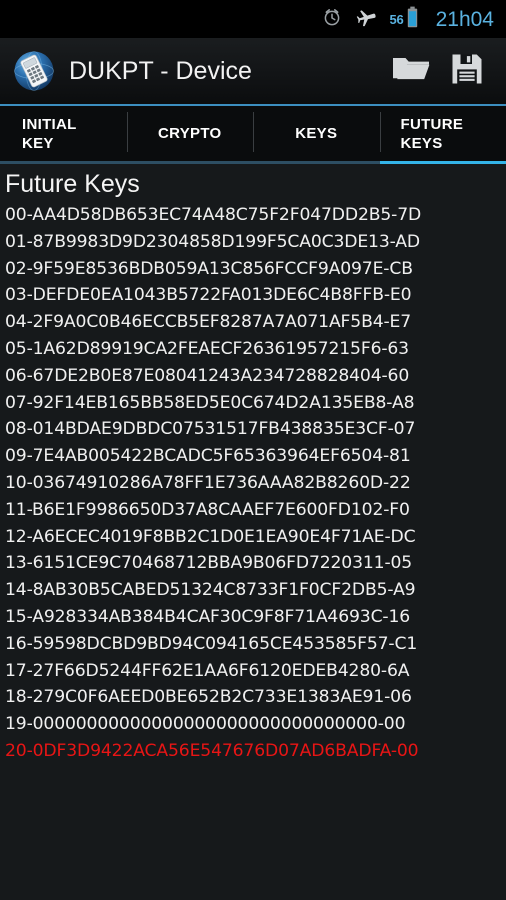  I want to click on tab-initial-key: INITIAL KEY, so click(63, 135).